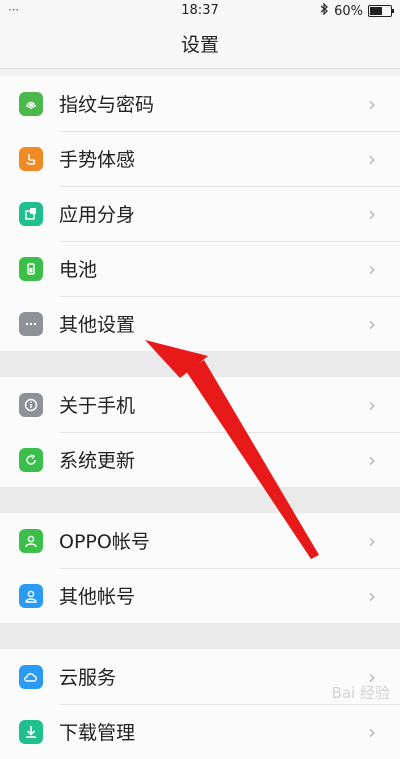 Image resolution: width=400 pixels, height=759 pixels. I want to click on settings-item-app-clone: 应用分身 ›, so click(200, 213).